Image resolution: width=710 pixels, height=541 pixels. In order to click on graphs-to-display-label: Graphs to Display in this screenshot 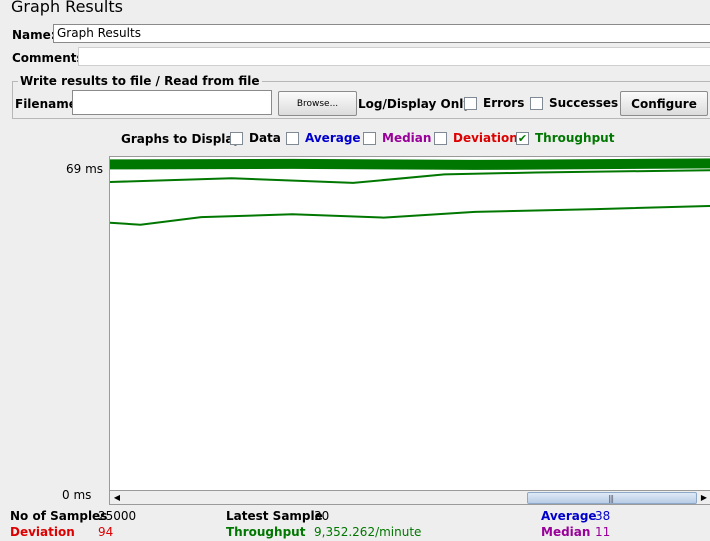, I will do `click(181, 139)`.